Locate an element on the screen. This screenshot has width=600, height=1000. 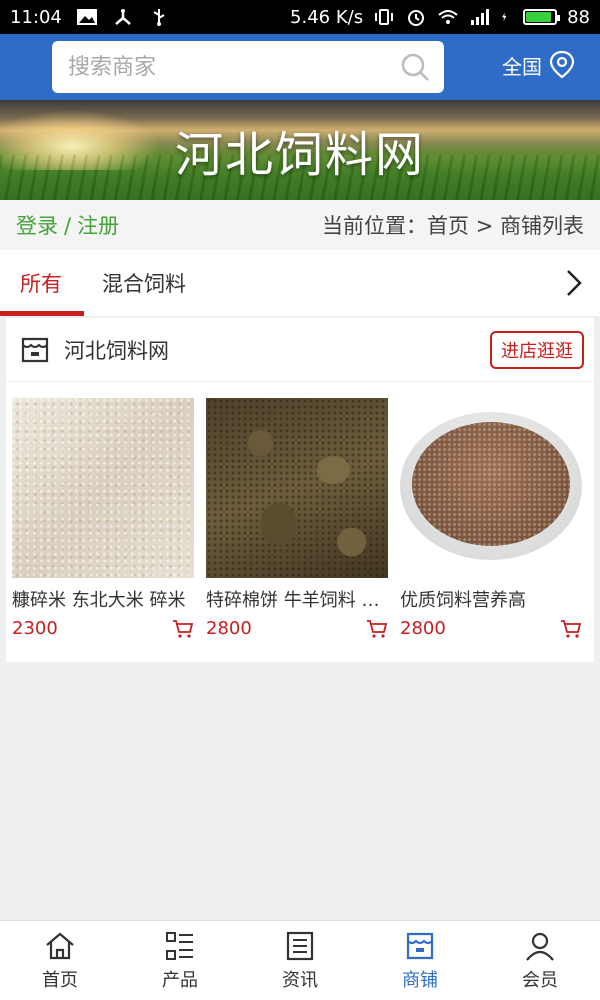
nav-home: 首页 is located at coordinates (60, 960).